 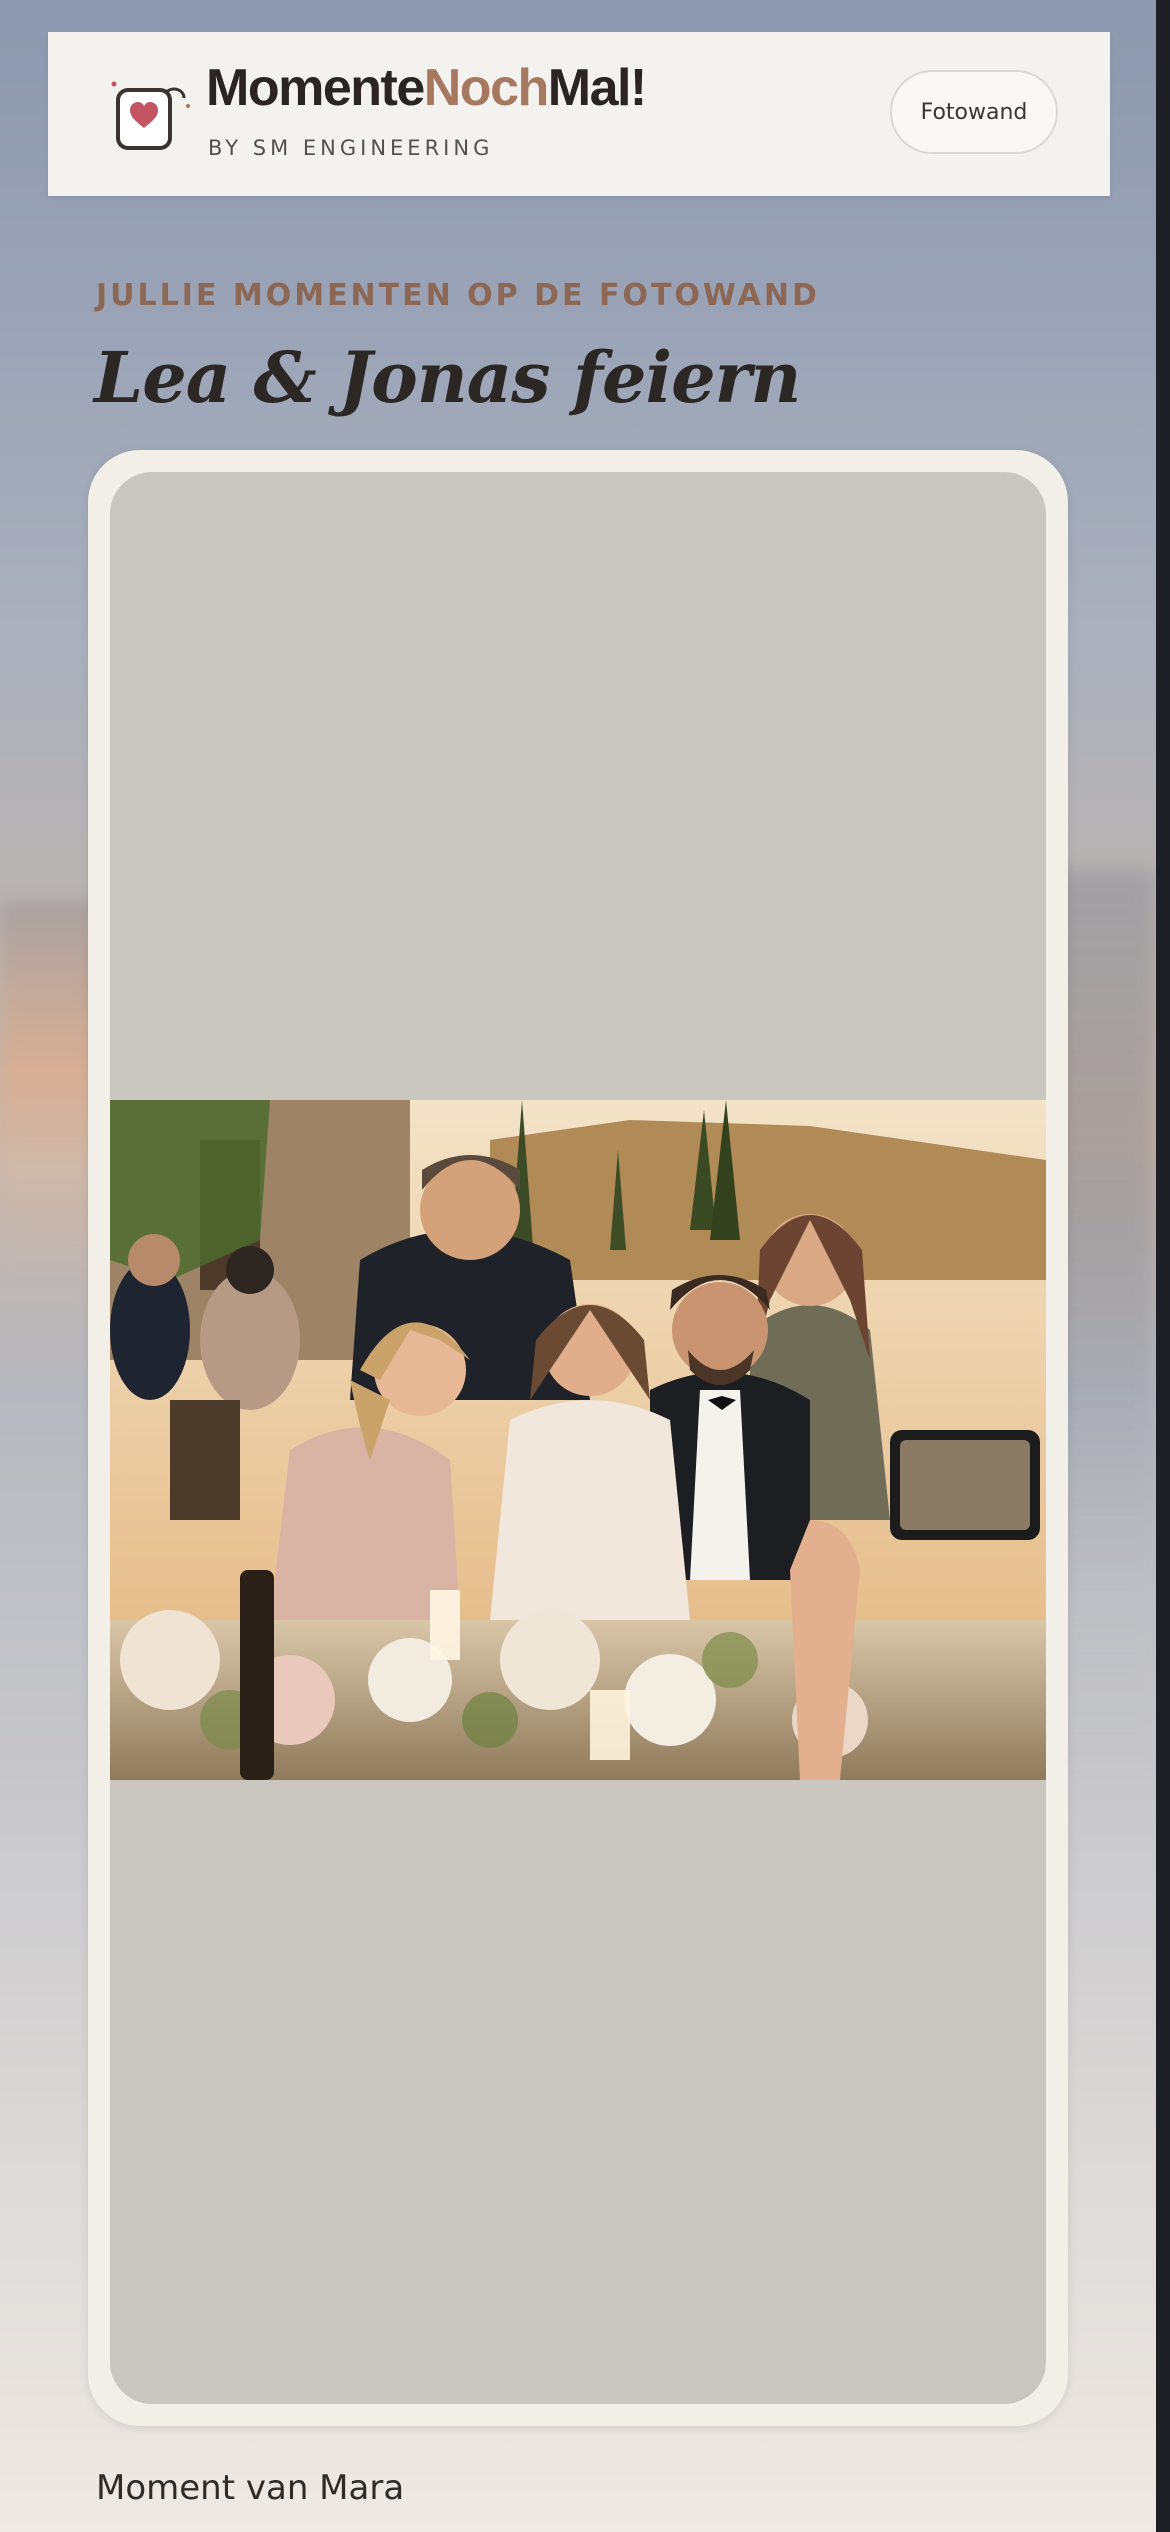 I want to click on brand-part-2: Noch, so click(x=486, y=88).